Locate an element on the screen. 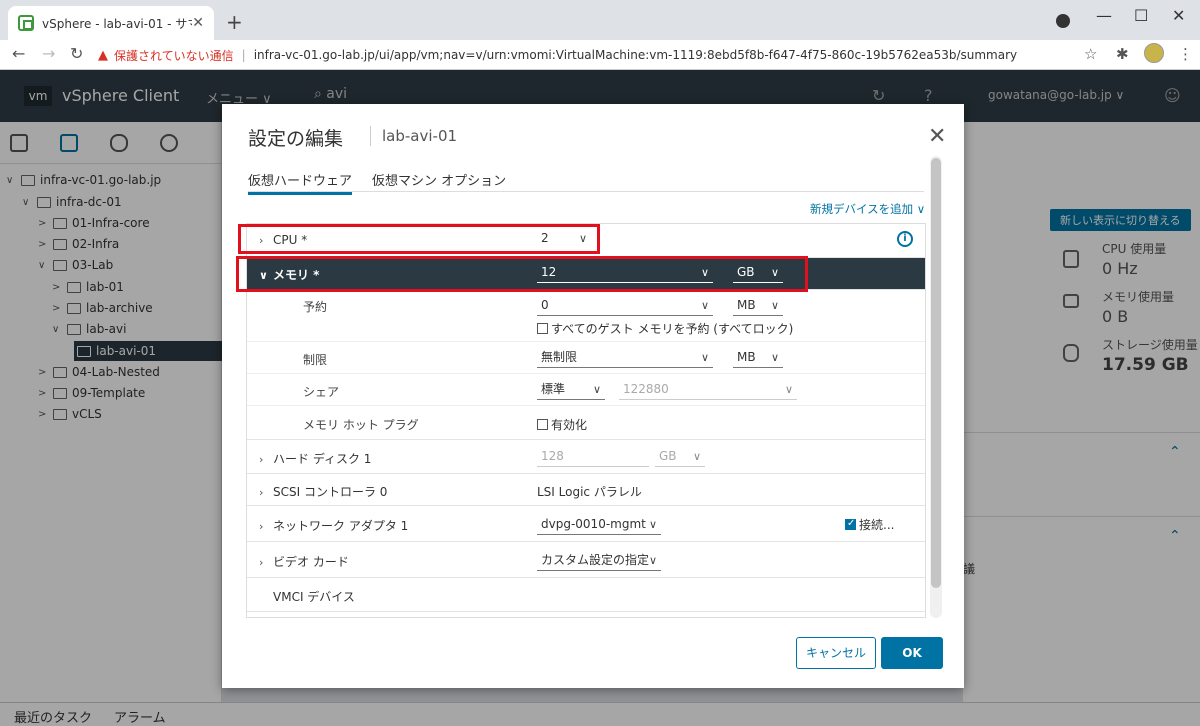  vmci-device-row: VMCI デバイス is located at coordinates (586, 595).